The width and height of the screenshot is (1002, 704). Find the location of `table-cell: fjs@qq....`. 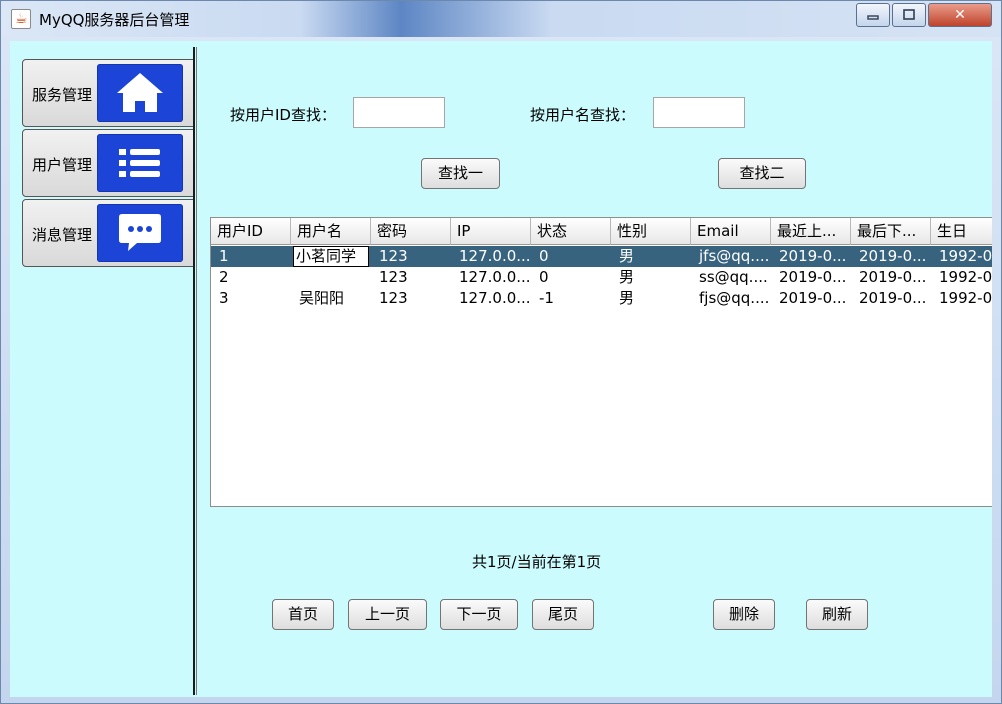

table-cell: fjs@qq.... is located at coordinates (731, 298).